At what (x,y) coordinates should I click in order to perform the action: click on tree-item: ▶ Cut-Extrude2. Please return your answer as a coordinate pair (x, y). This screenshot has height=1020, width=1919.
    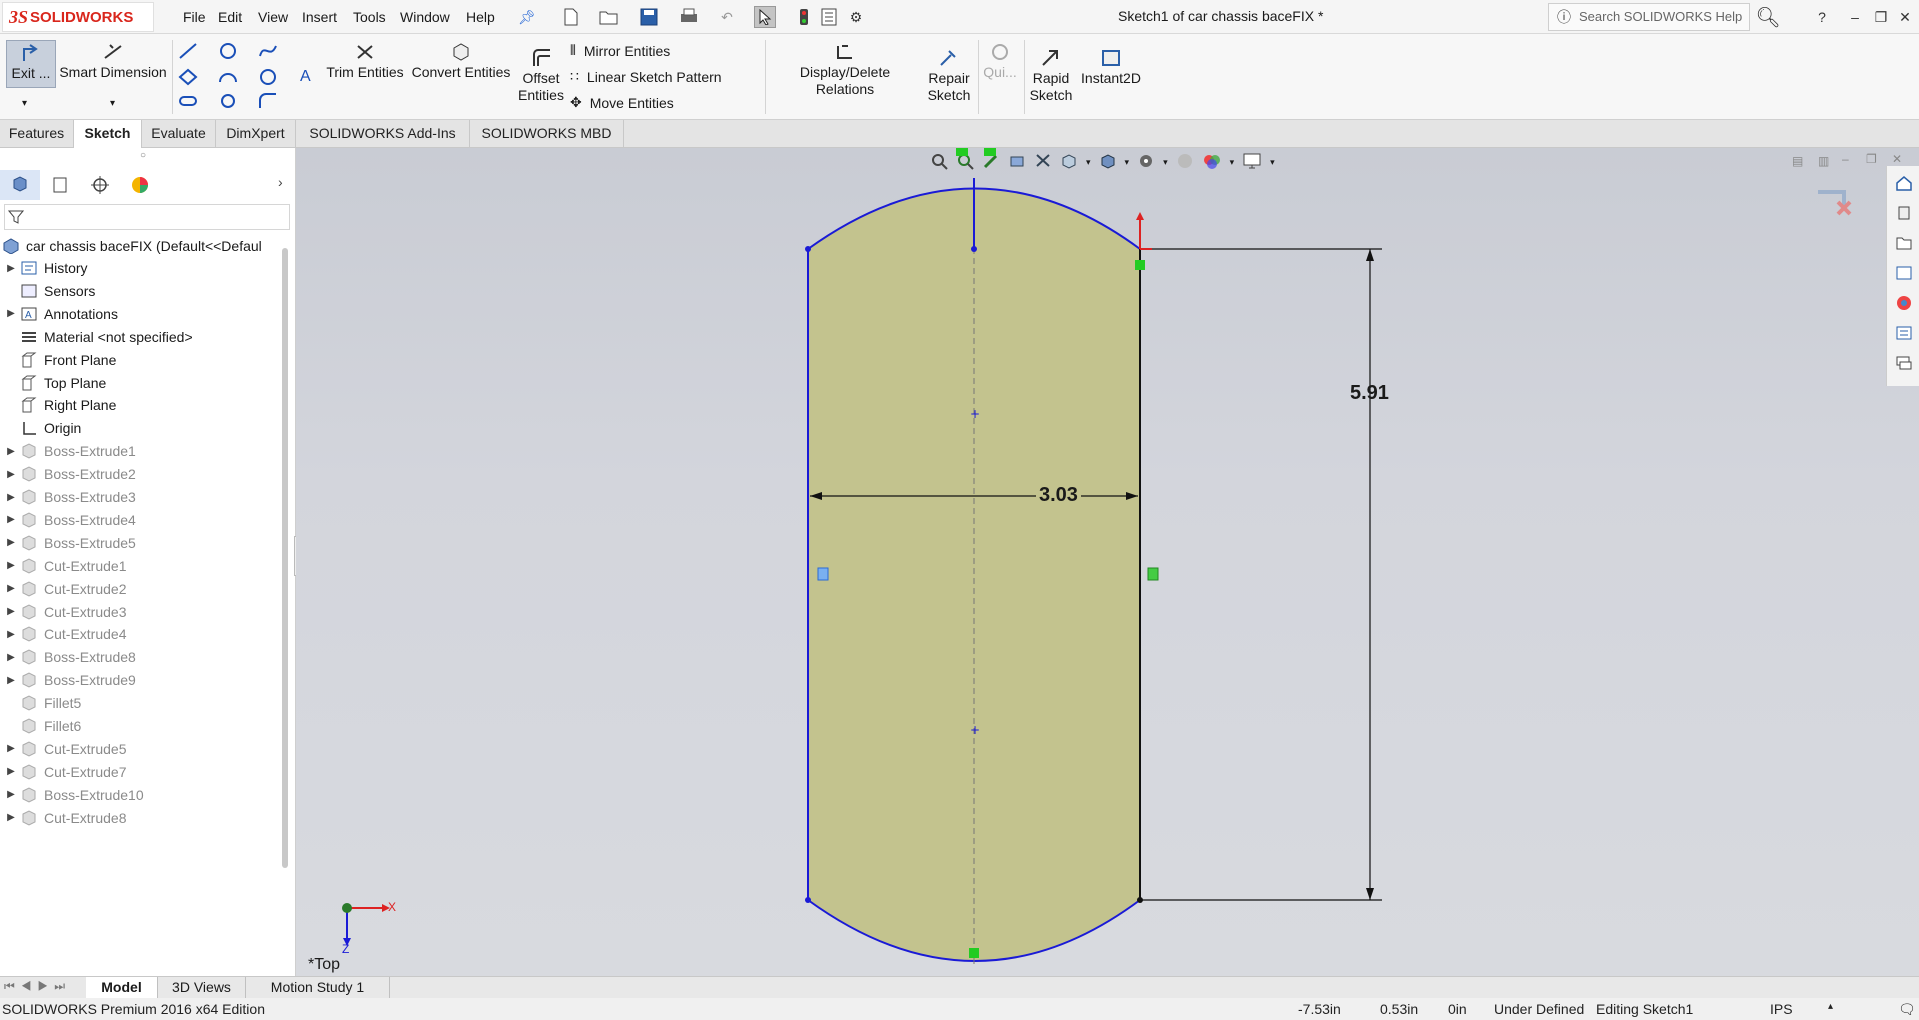
    Looking at the image, I should click on (65, 589).